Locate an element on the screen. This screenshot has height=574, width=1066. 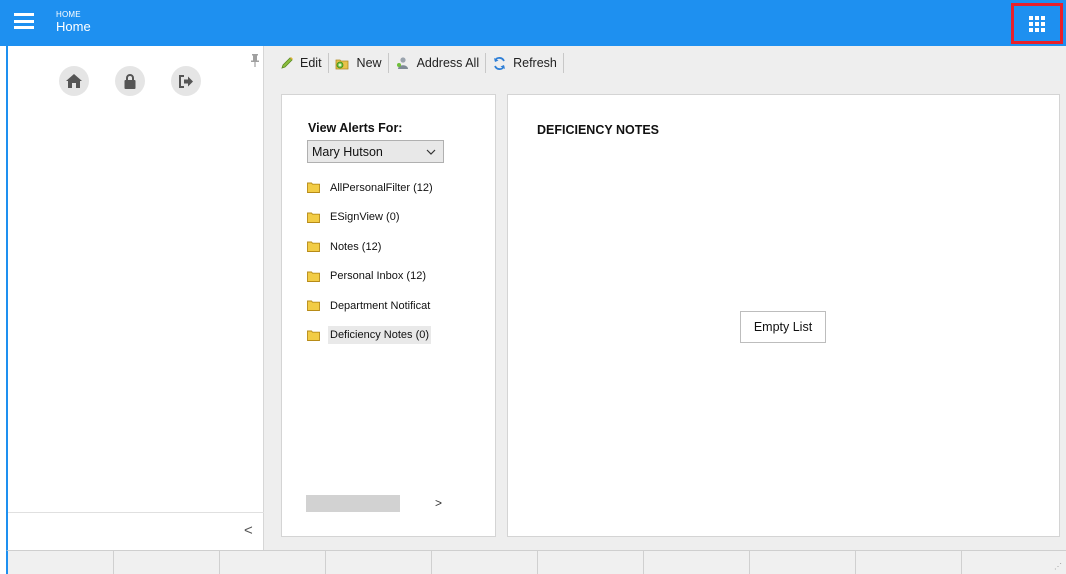
lock-icon is located at coordinates (130, 81).